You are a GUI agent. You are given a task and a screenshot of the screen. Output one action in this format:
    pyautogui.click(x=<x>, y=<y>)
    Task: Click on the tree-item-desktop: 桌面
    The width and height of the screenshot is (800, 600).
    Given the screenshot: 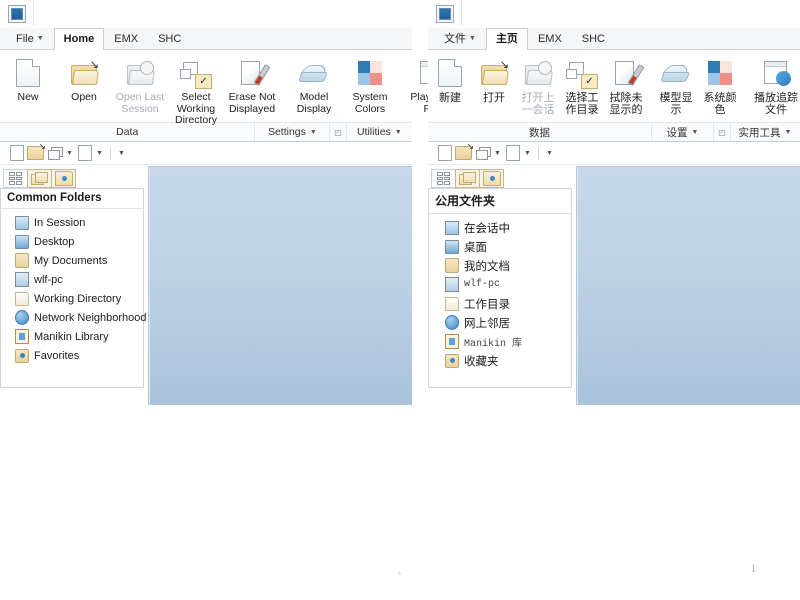 What is the action you would take?
    pyautogui.click(x=500, y=246)
    